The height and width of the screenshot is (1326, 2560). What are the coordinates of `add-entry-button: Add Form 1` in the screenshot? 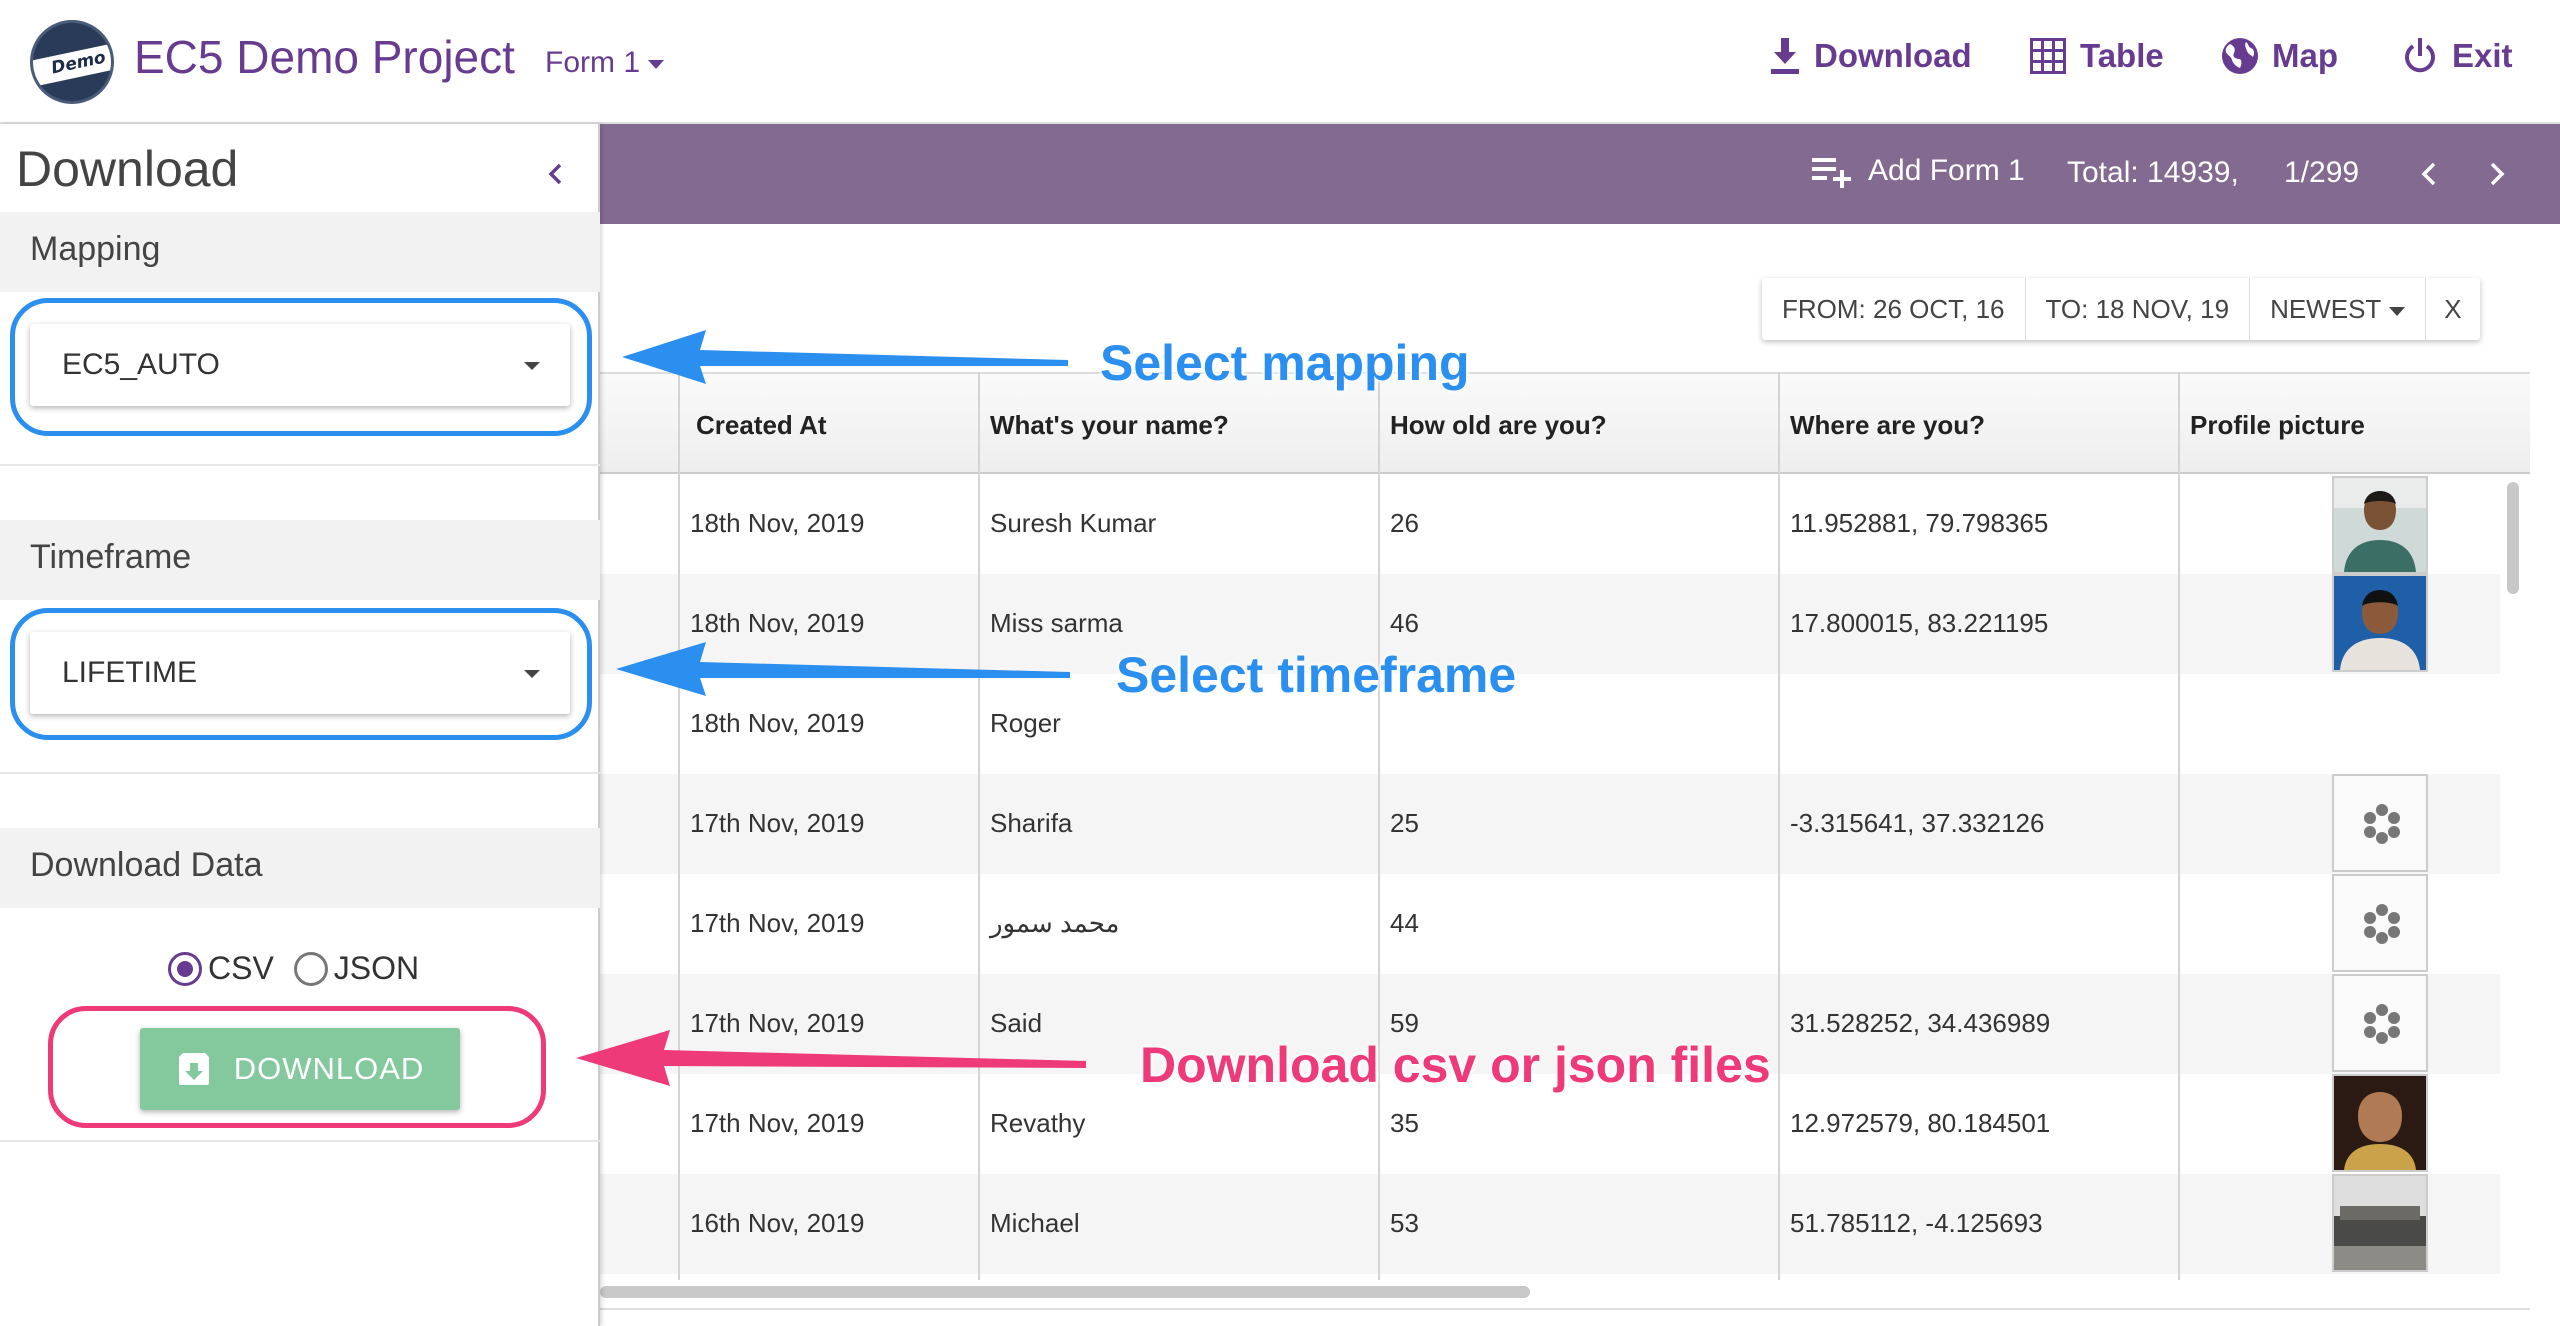 It's located at (1918, 171).